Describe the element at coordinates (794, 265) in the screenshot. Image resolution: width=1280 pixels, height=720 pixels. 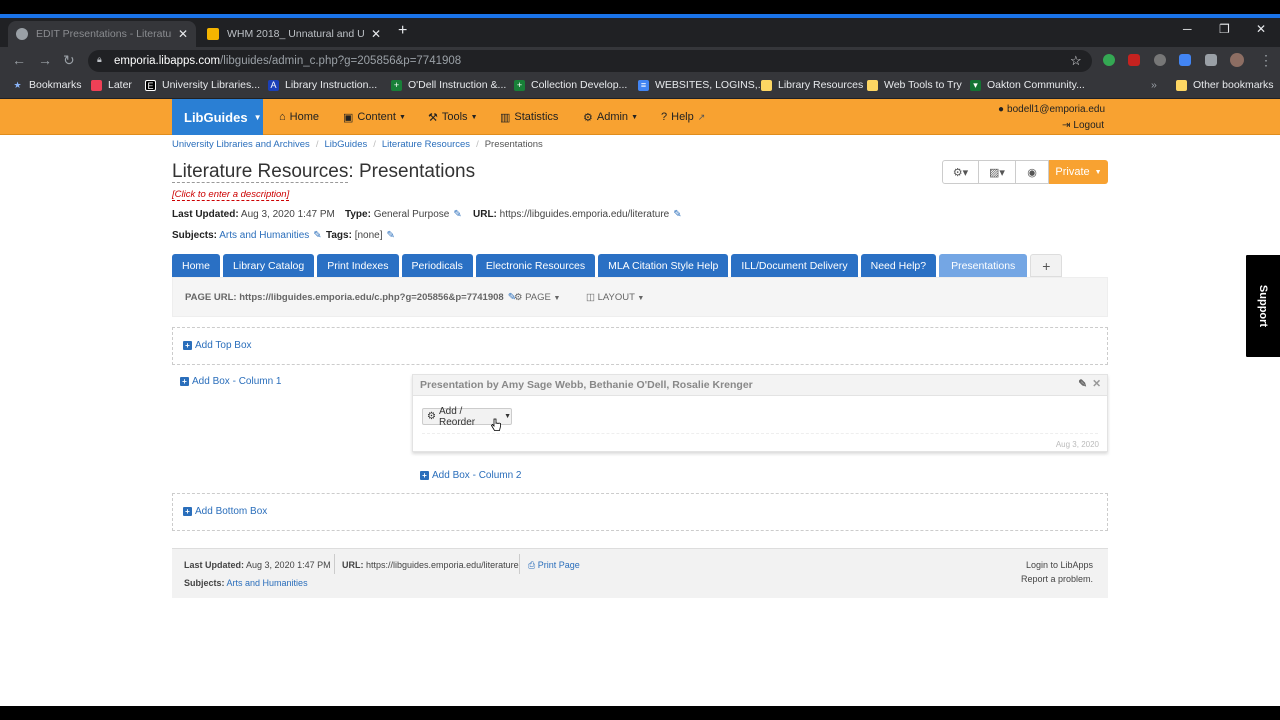
I see `tab-ill-document-delivery: ILL/Document Delivery` at that location.